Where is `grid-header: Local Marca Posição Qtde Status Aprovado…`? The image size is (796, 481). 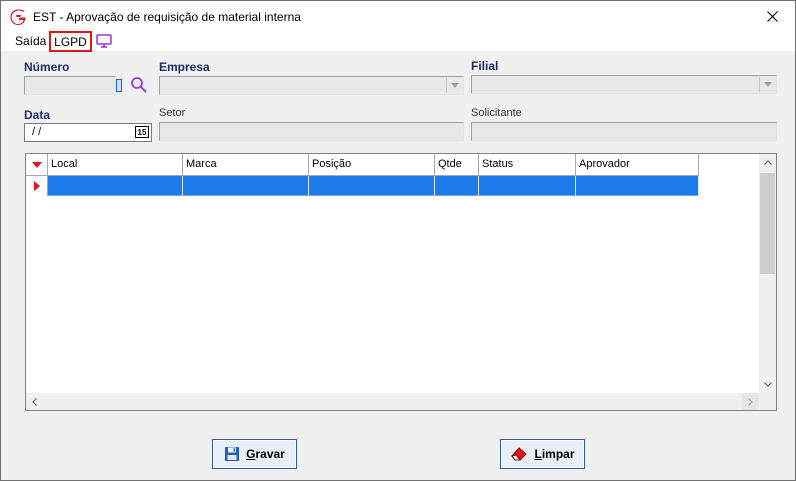 grid-header: Local Marca Posição Qtde Status Aprovado… is located at coordinates (362, 165).